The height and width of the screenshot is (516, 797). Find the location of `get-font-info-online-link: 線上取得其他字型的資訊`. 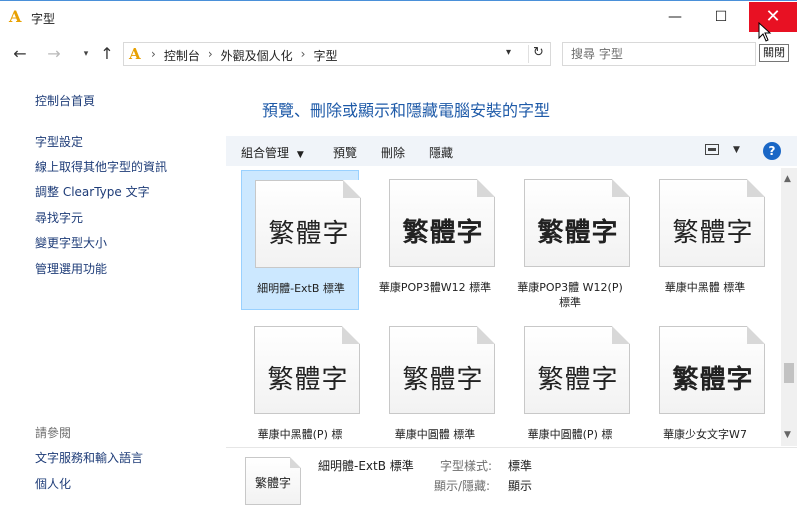

get-font-info-online-link: 線上取得其他字型的資訊 is located at coordinates (101, 166).